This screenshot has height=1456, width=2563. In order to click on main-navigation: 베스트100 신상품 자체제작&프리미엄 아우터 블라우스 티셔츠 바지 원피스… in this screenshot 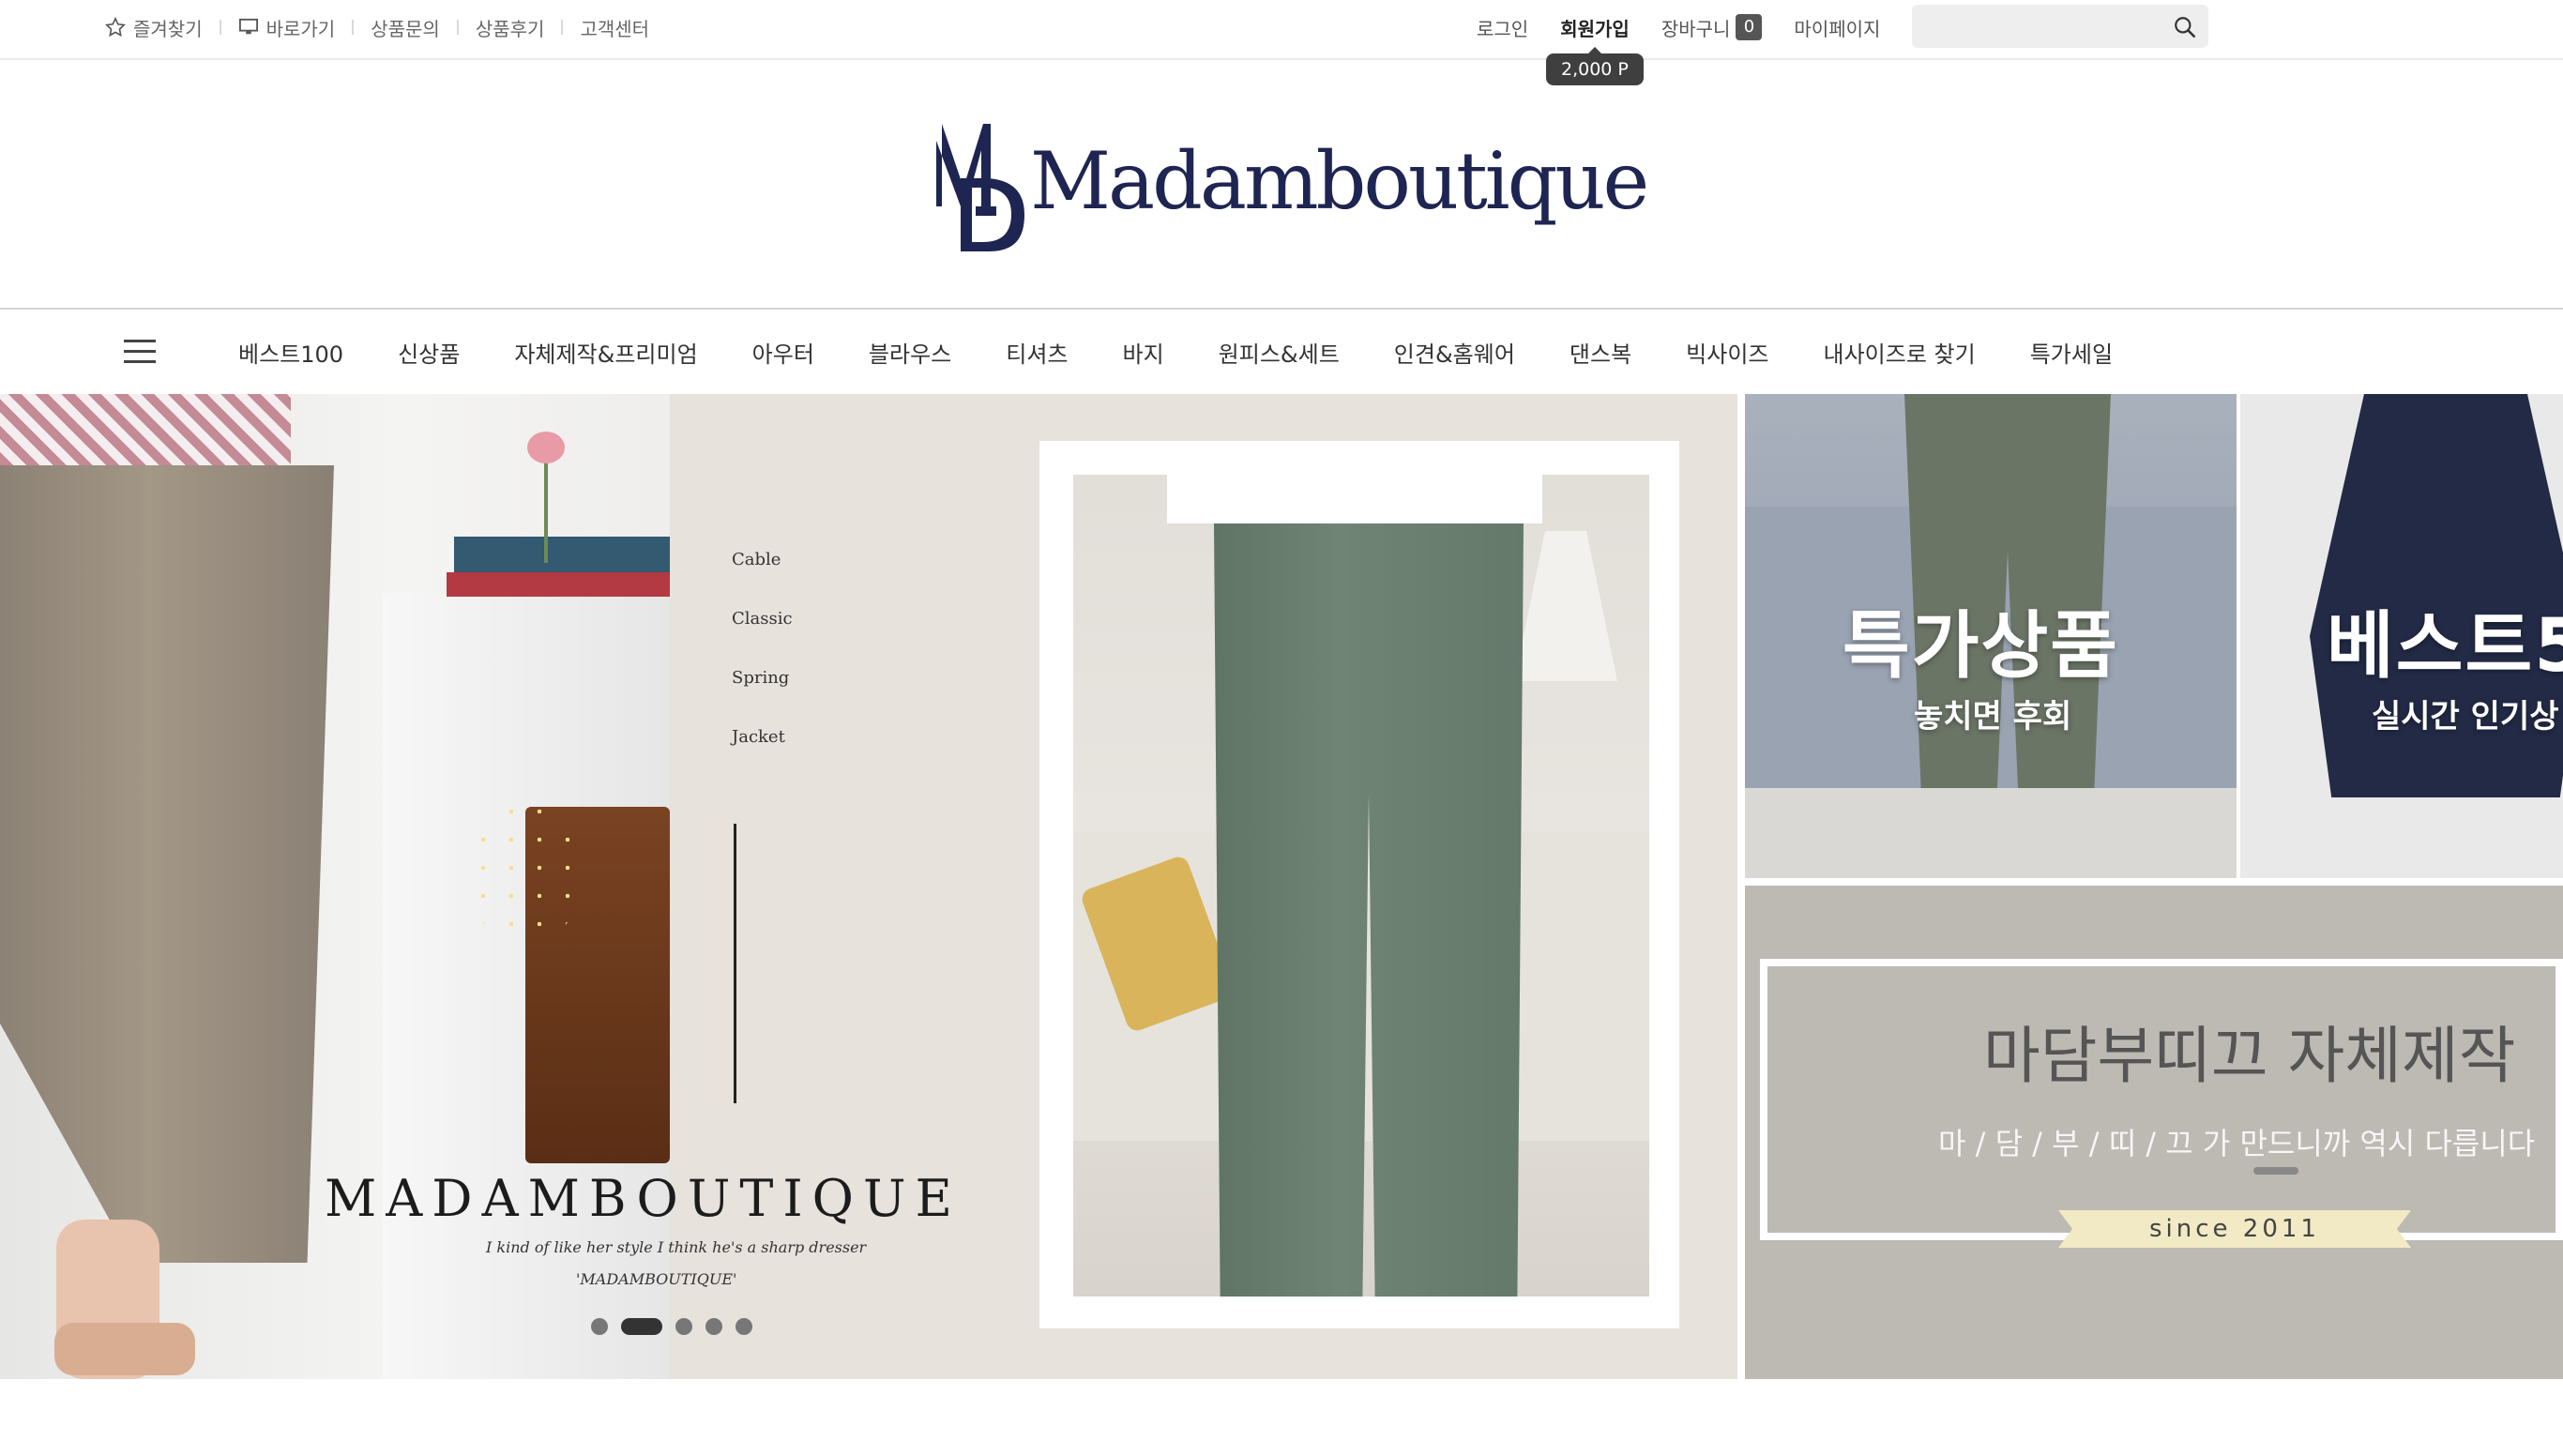, I will do `click(1281, 351)`.